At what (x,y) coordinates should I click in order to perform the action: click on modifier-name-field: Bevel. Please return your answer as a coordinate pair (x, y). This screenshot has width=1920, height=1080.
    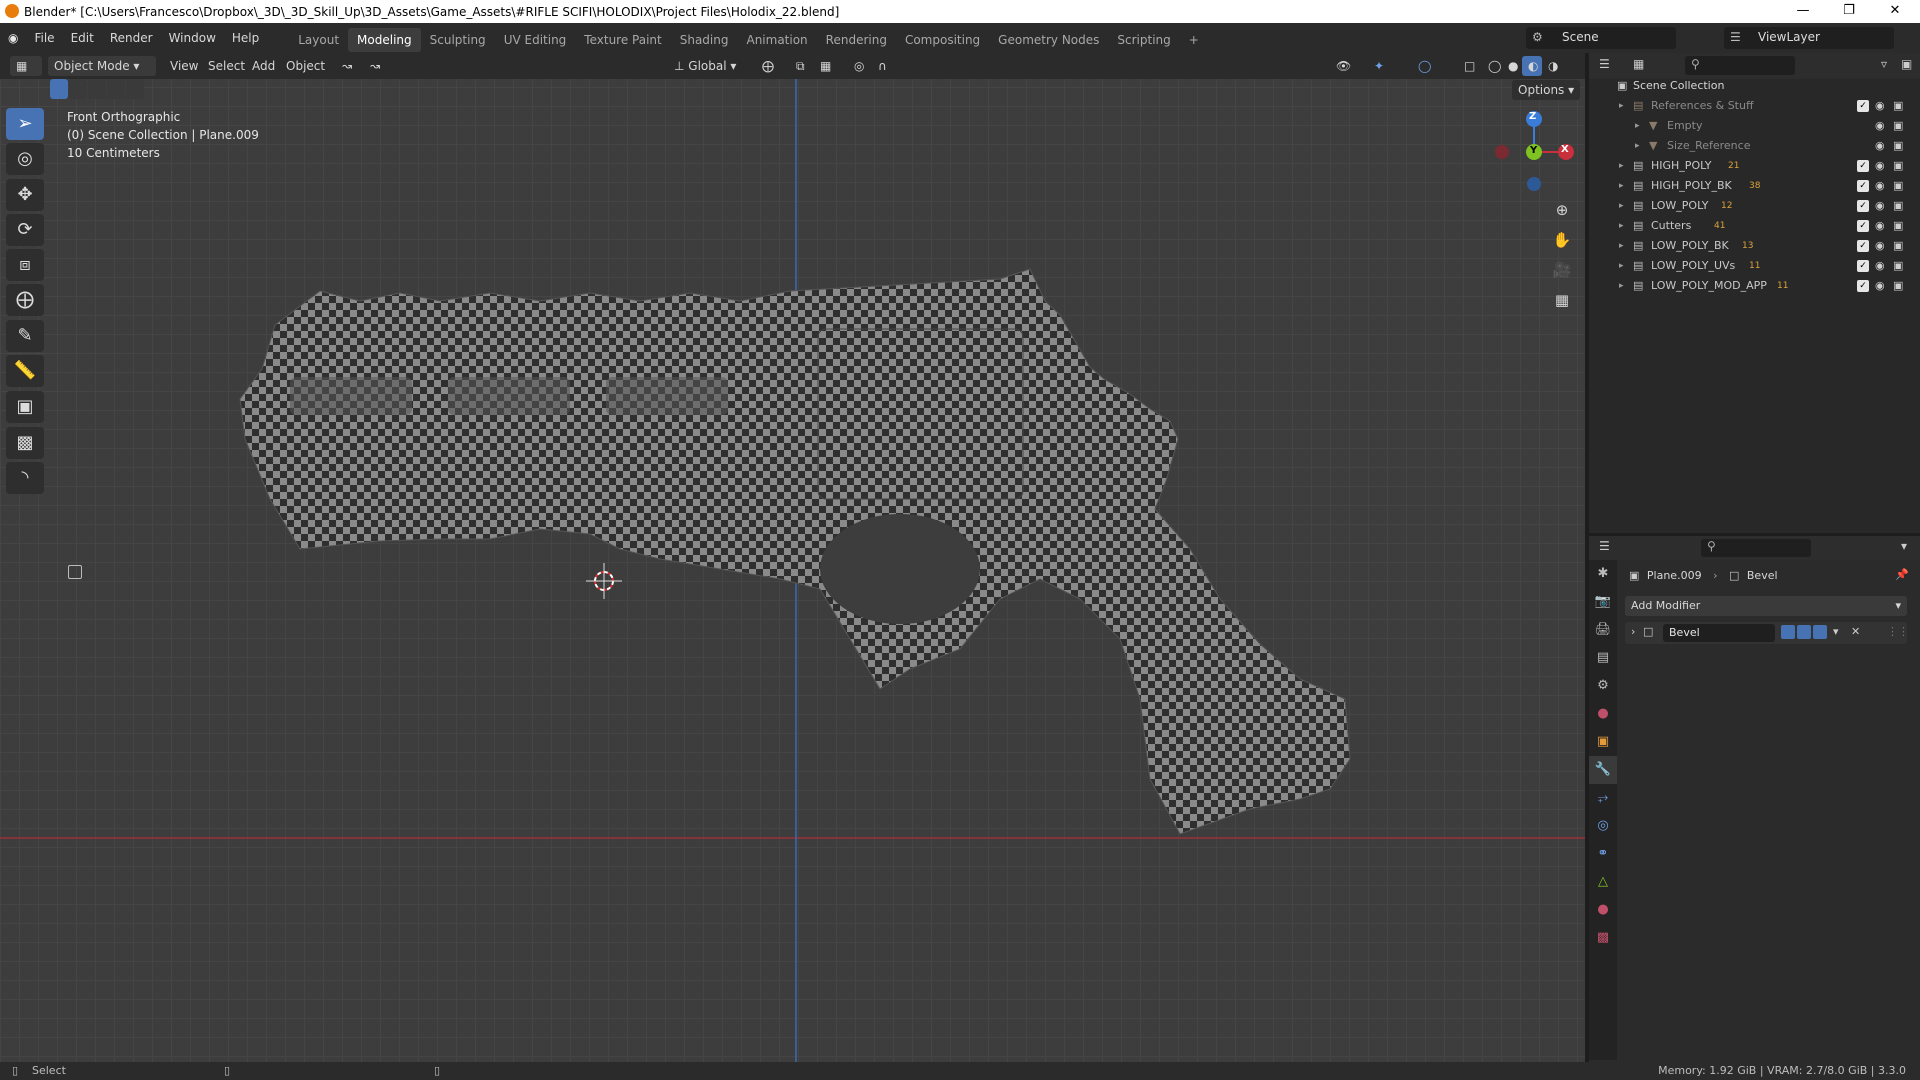
    Looking at the image, I should click on (1719, 633).